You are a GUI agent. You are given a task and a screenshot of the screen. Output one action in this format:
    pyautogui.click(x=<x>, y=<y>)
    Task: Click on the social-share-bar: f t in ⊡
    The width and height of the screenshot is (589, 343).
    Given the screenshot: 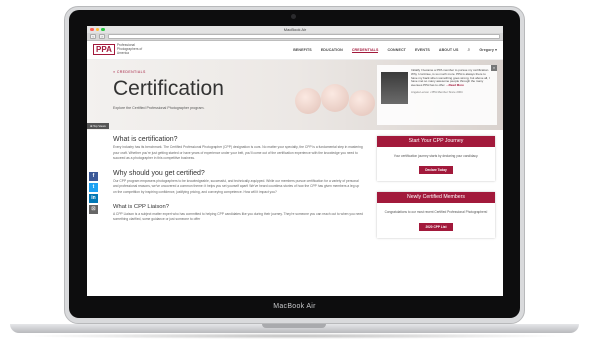 What is the action you would take?
    pyautogui.click(x=93, y=194)
    